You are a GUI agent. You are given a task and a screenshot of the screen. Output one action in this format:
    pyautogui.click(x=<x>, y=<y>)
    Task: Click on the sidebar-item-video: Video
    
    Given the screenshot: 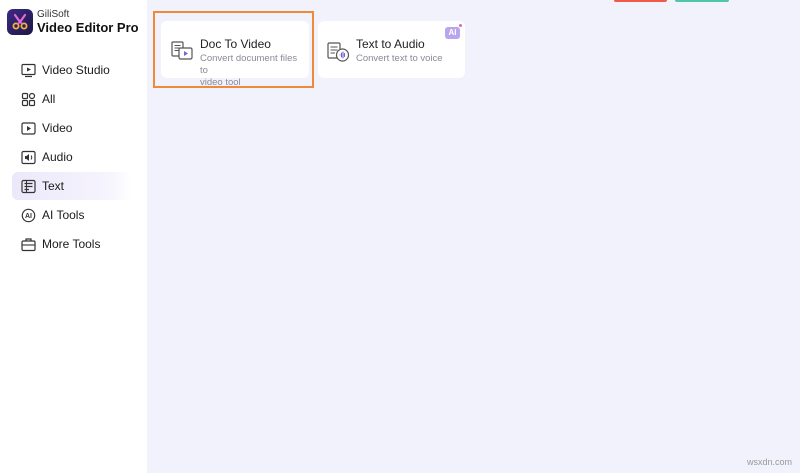 What is the action you would take?
    pyautogui.click(x=72, y=128)
    